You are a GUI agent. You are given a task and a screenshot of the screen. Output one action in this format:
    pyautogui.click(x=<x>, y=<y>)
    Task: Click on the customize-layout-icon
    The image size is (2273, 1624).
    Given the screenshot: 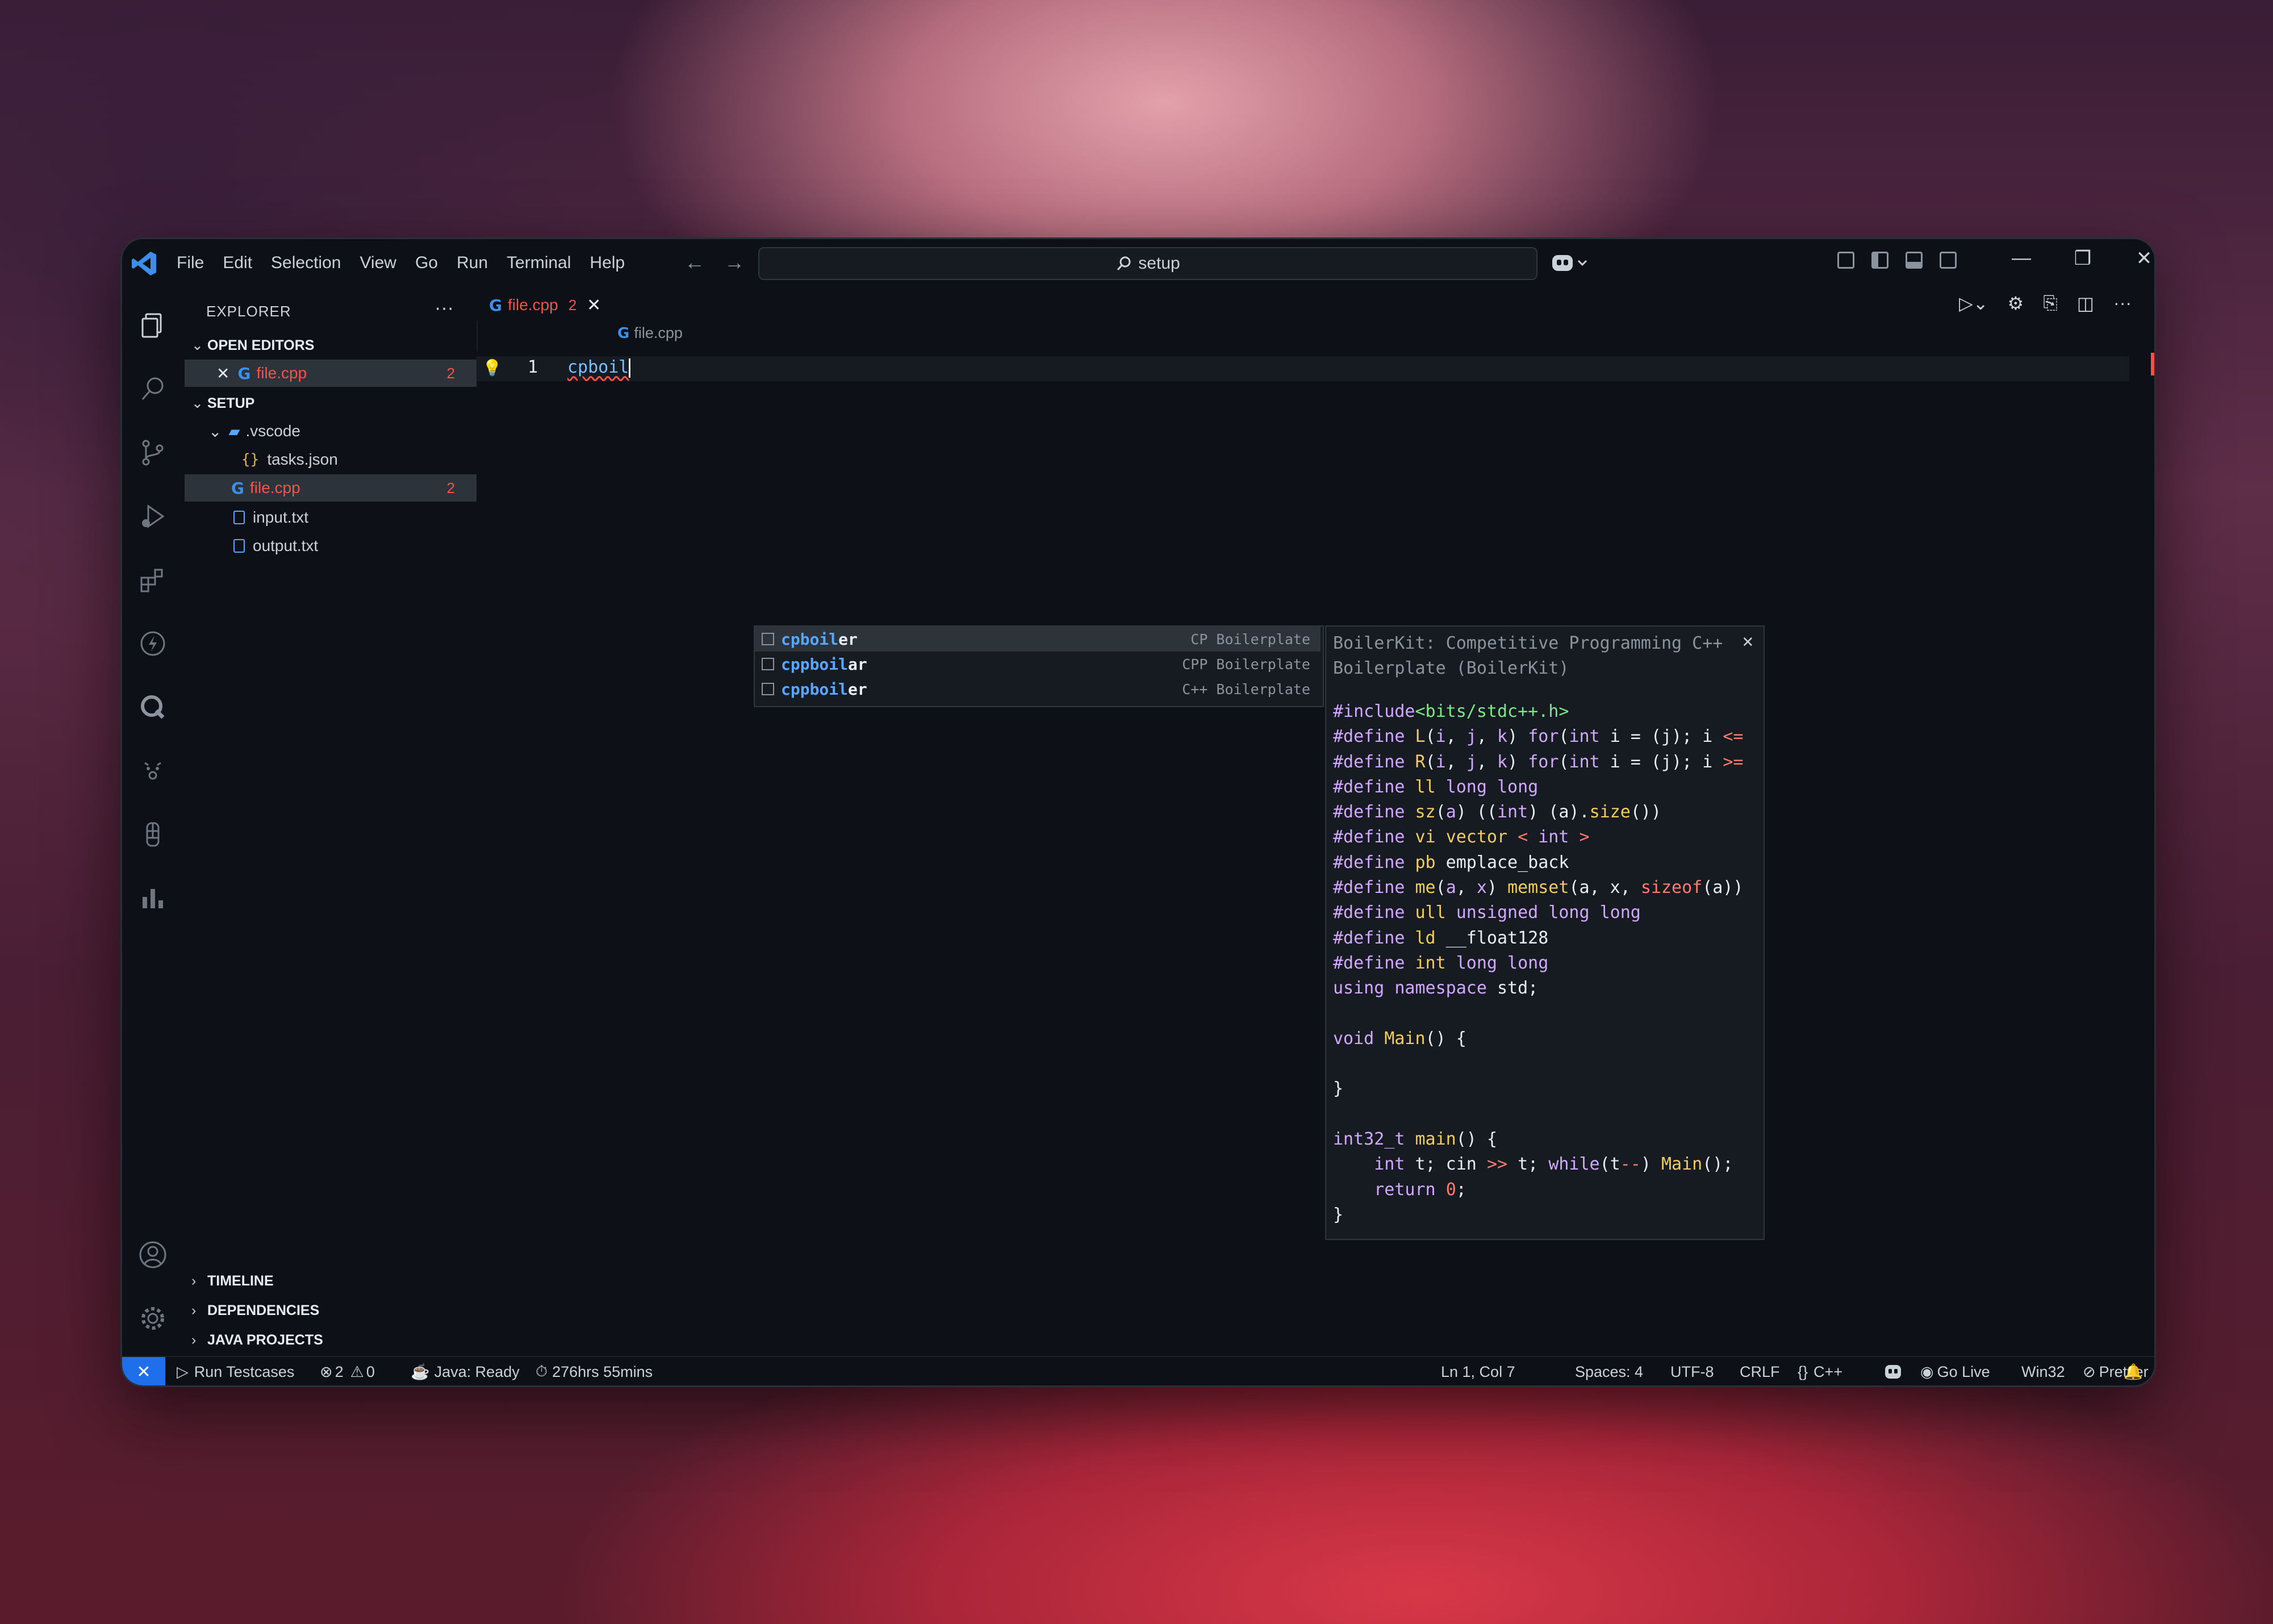 What is the action you would take?
    pyautogui.click(x=1845, y=260)
    